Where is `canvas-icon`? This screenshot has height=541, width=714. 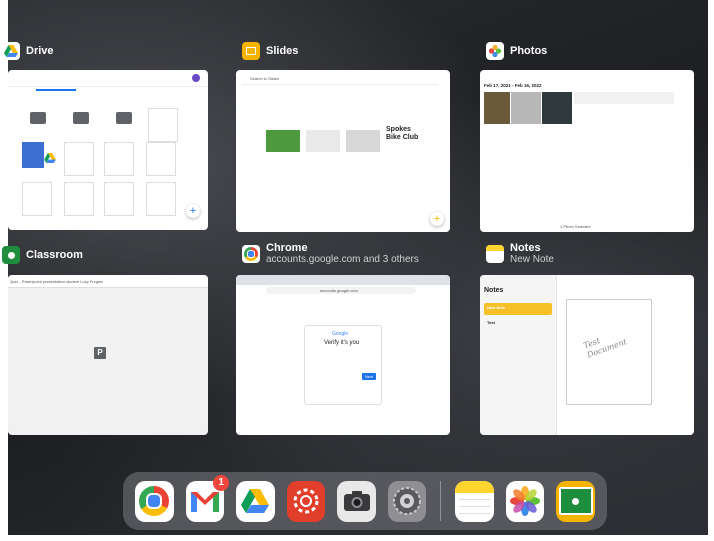
canvas-icon is located at coordinates (306, 501).